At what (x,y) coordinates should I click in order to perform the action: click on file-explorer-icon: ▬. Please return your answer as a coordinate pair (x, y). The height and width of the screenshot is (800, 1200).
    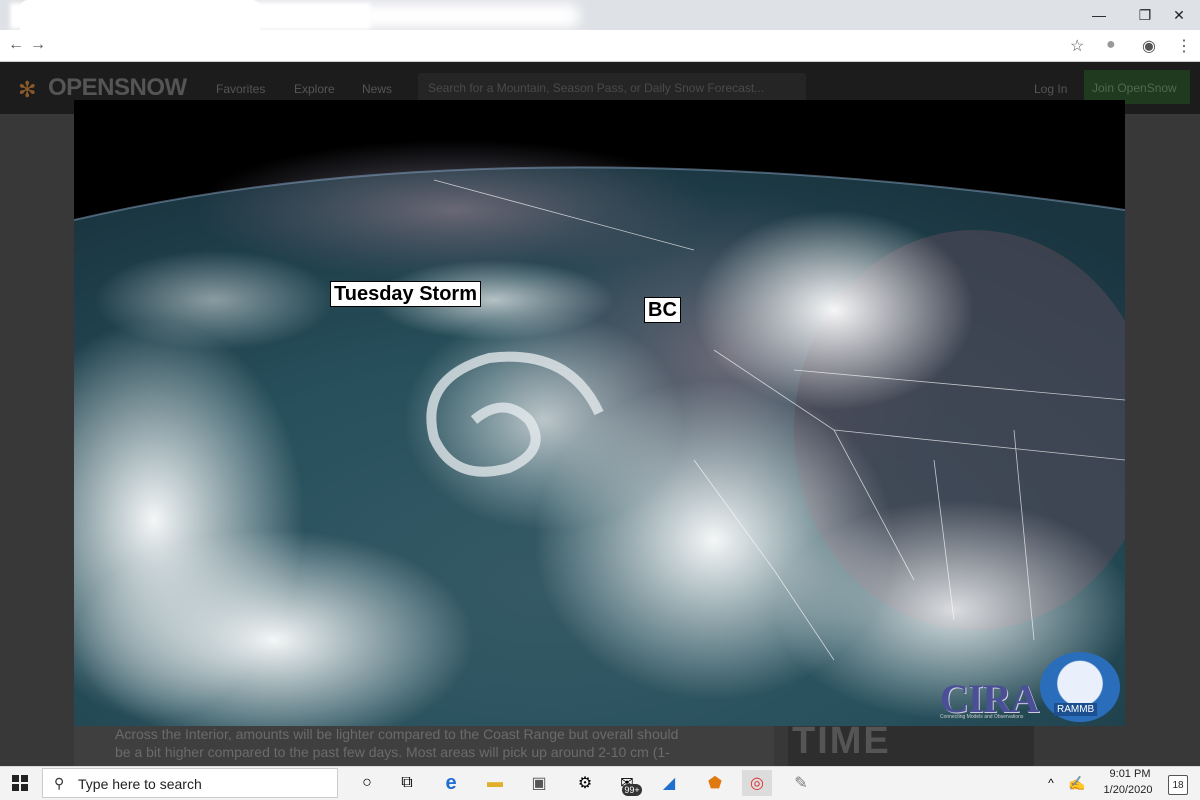
    Looking at the image, I should click on (495, 783).